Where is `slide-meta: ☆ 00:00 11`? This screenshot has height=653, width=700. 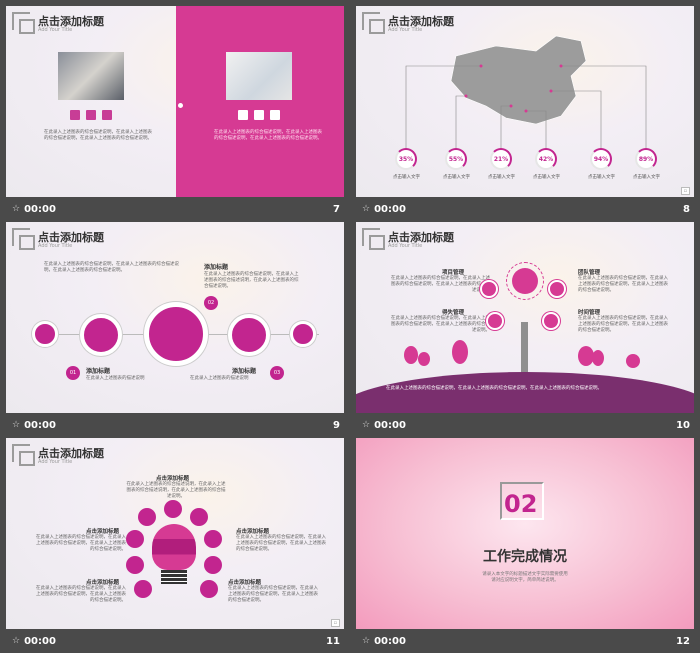 slide-meta: ☆ 00:00 11 is located at coordinates (175, 641).